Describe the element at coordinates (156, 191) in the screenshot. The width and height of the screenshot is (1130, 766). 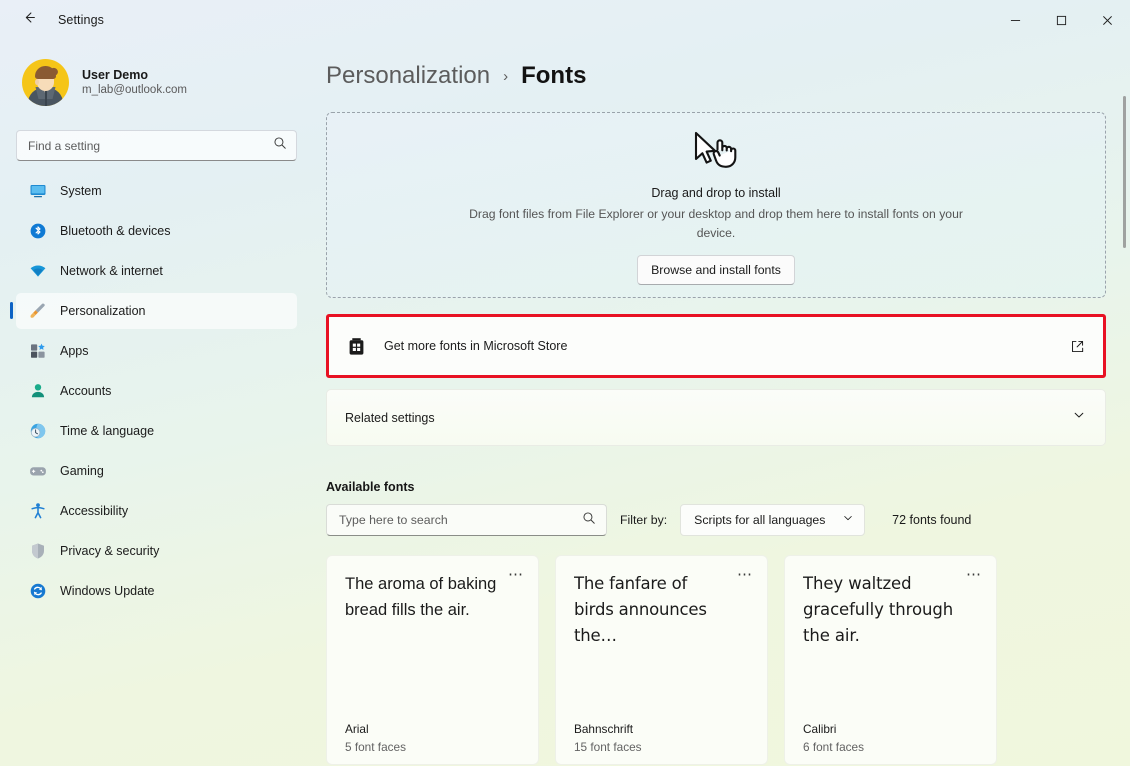
I see `sidebar-item-system: System` at that location.